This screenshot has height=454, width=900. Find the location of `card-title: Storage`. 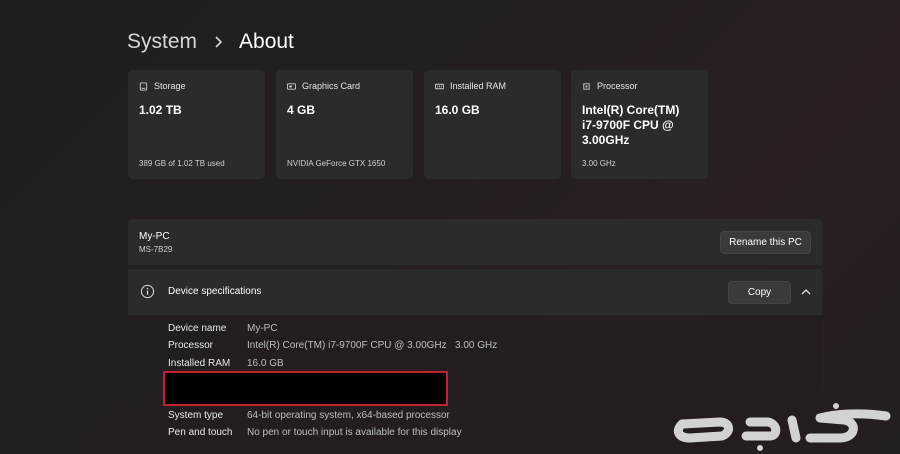

card-title: Storage is located at coordinates (170, 86).